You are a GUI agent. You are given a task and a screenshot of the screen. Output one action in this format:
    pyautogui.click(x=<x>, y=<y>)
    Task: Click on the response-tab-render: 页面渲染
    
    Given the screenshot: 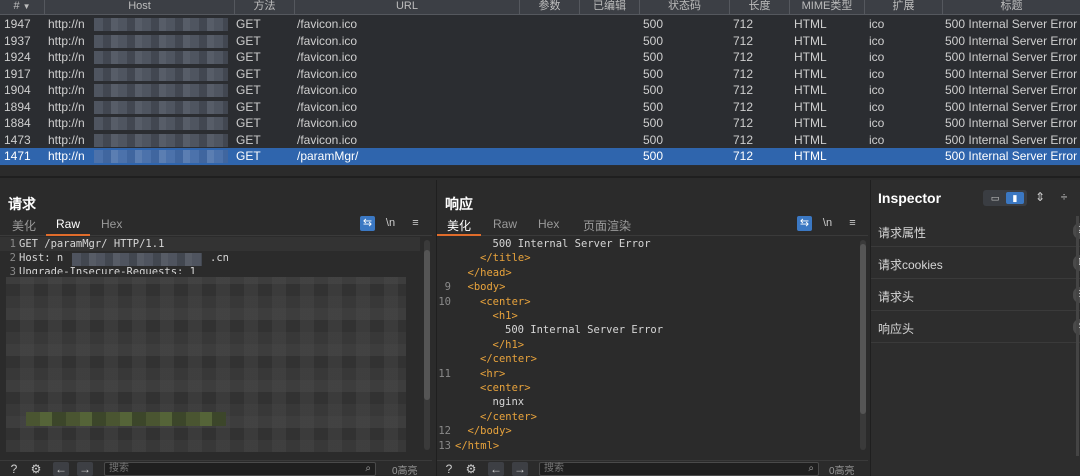 What is the action you would take?
    pyautogui.click(x=607, y=226)
    